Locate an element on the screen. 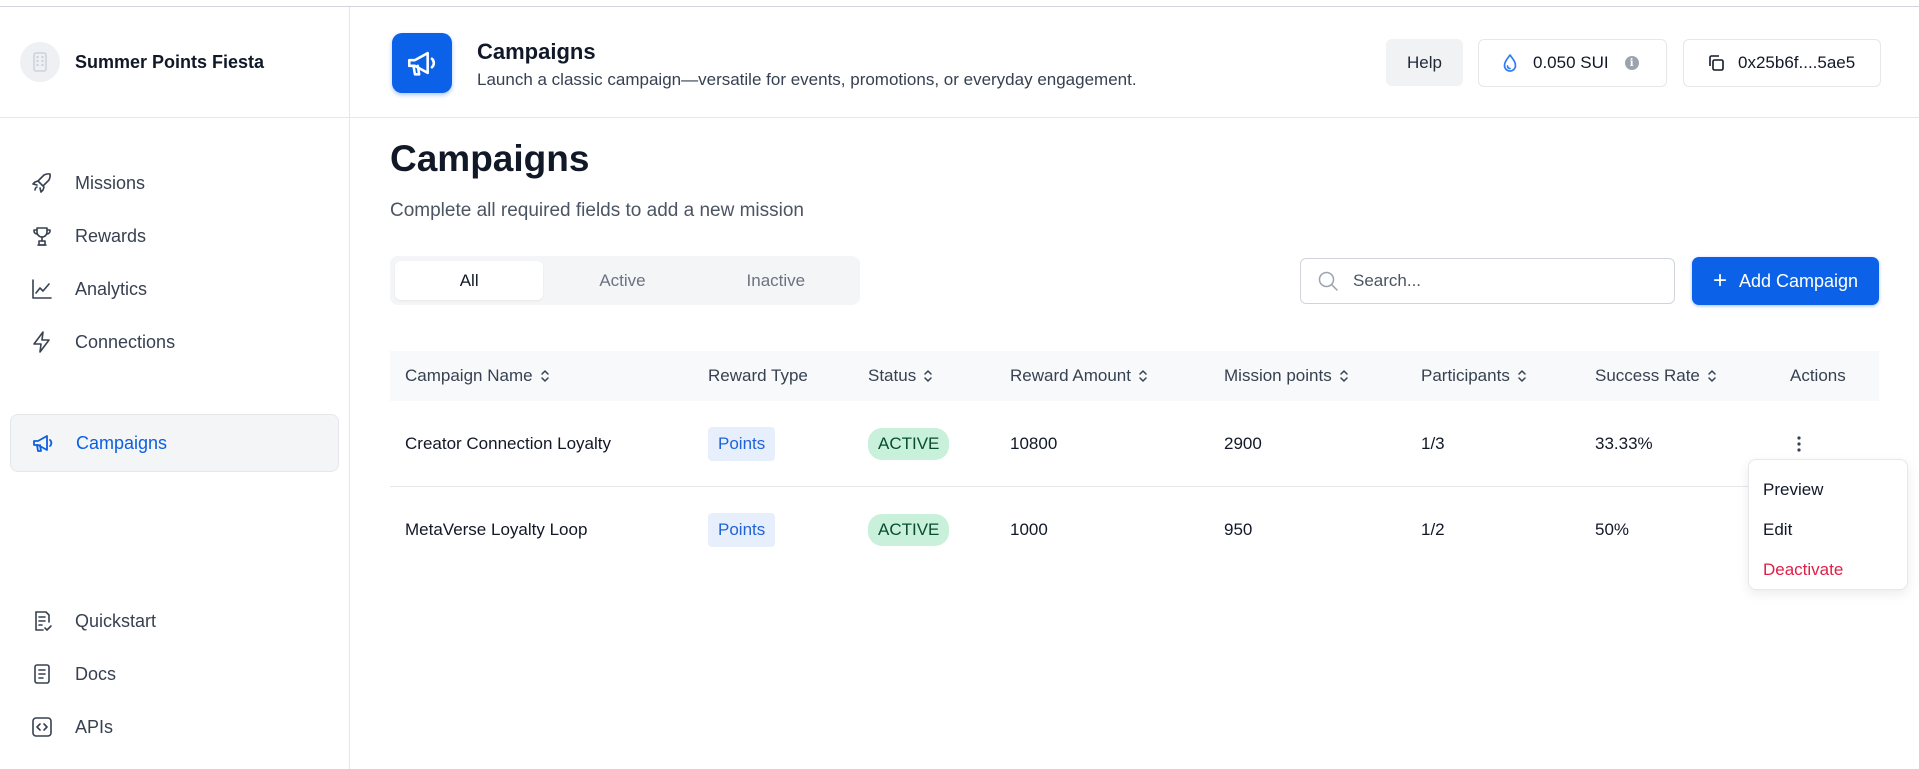  column-label: Participants is located at coordinates (1465, 375).